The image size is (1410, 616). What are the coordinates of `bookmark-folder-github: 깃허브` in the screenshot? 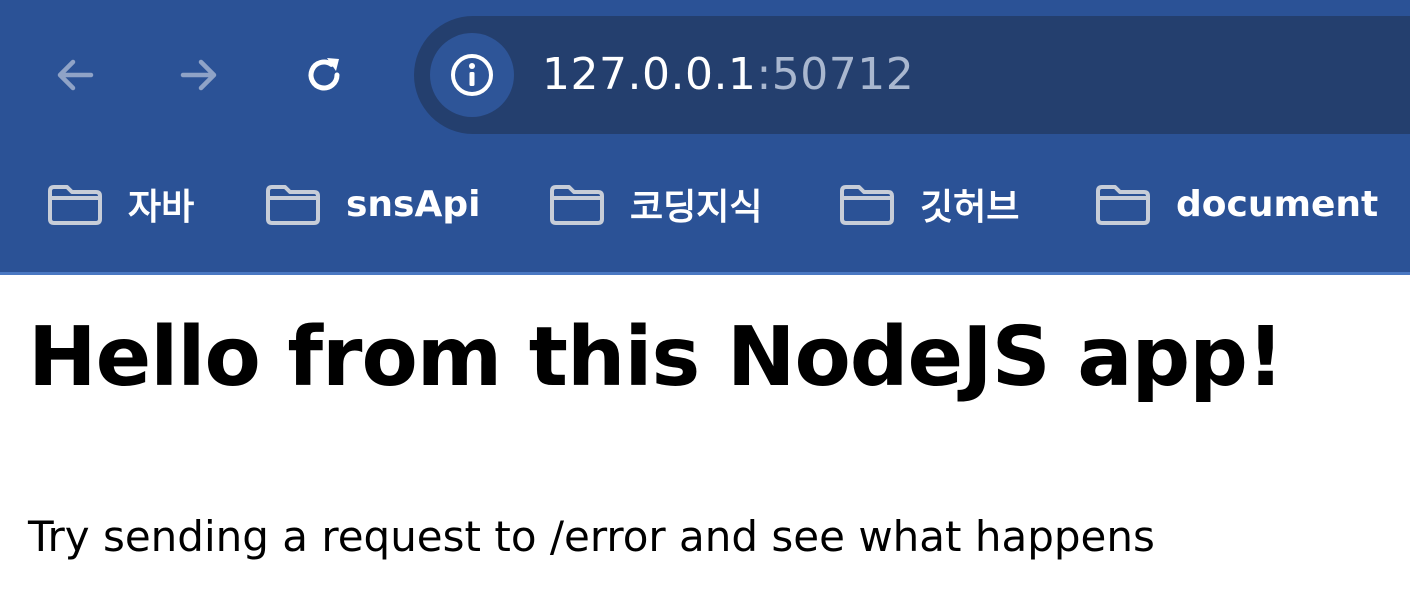 It's located at (928, 204).